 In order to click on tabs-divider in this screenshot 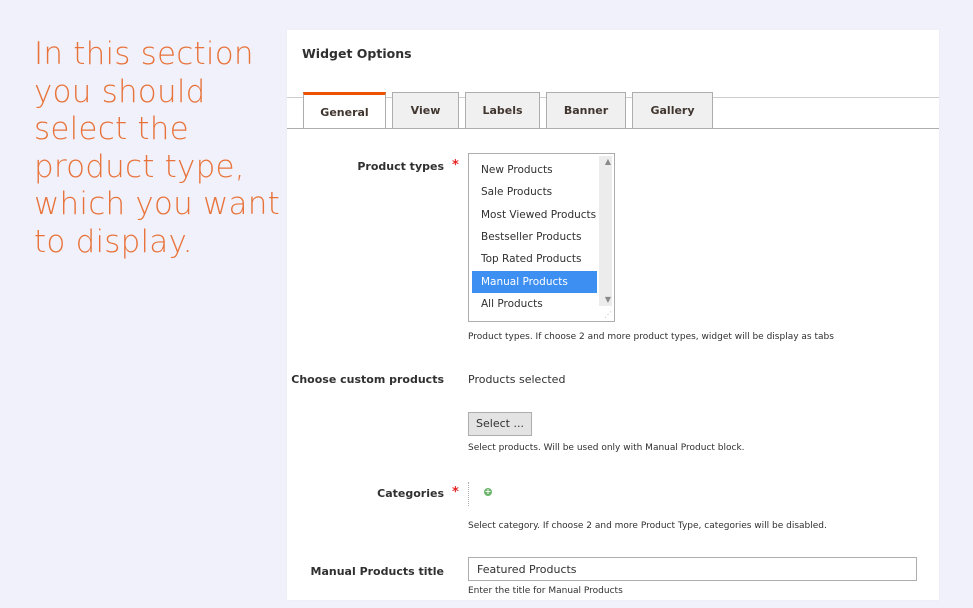, I will do `click(613, 128)`.